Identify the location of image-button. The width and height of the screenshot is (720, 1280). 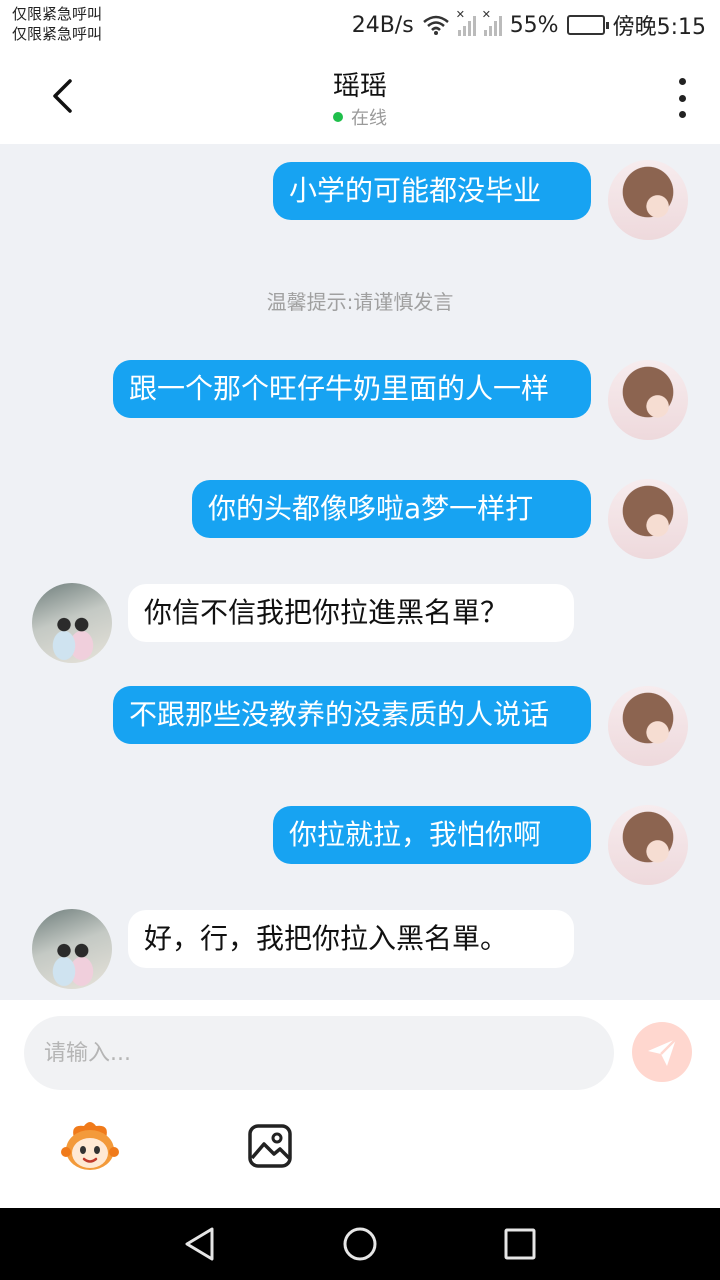
(270, 1146).